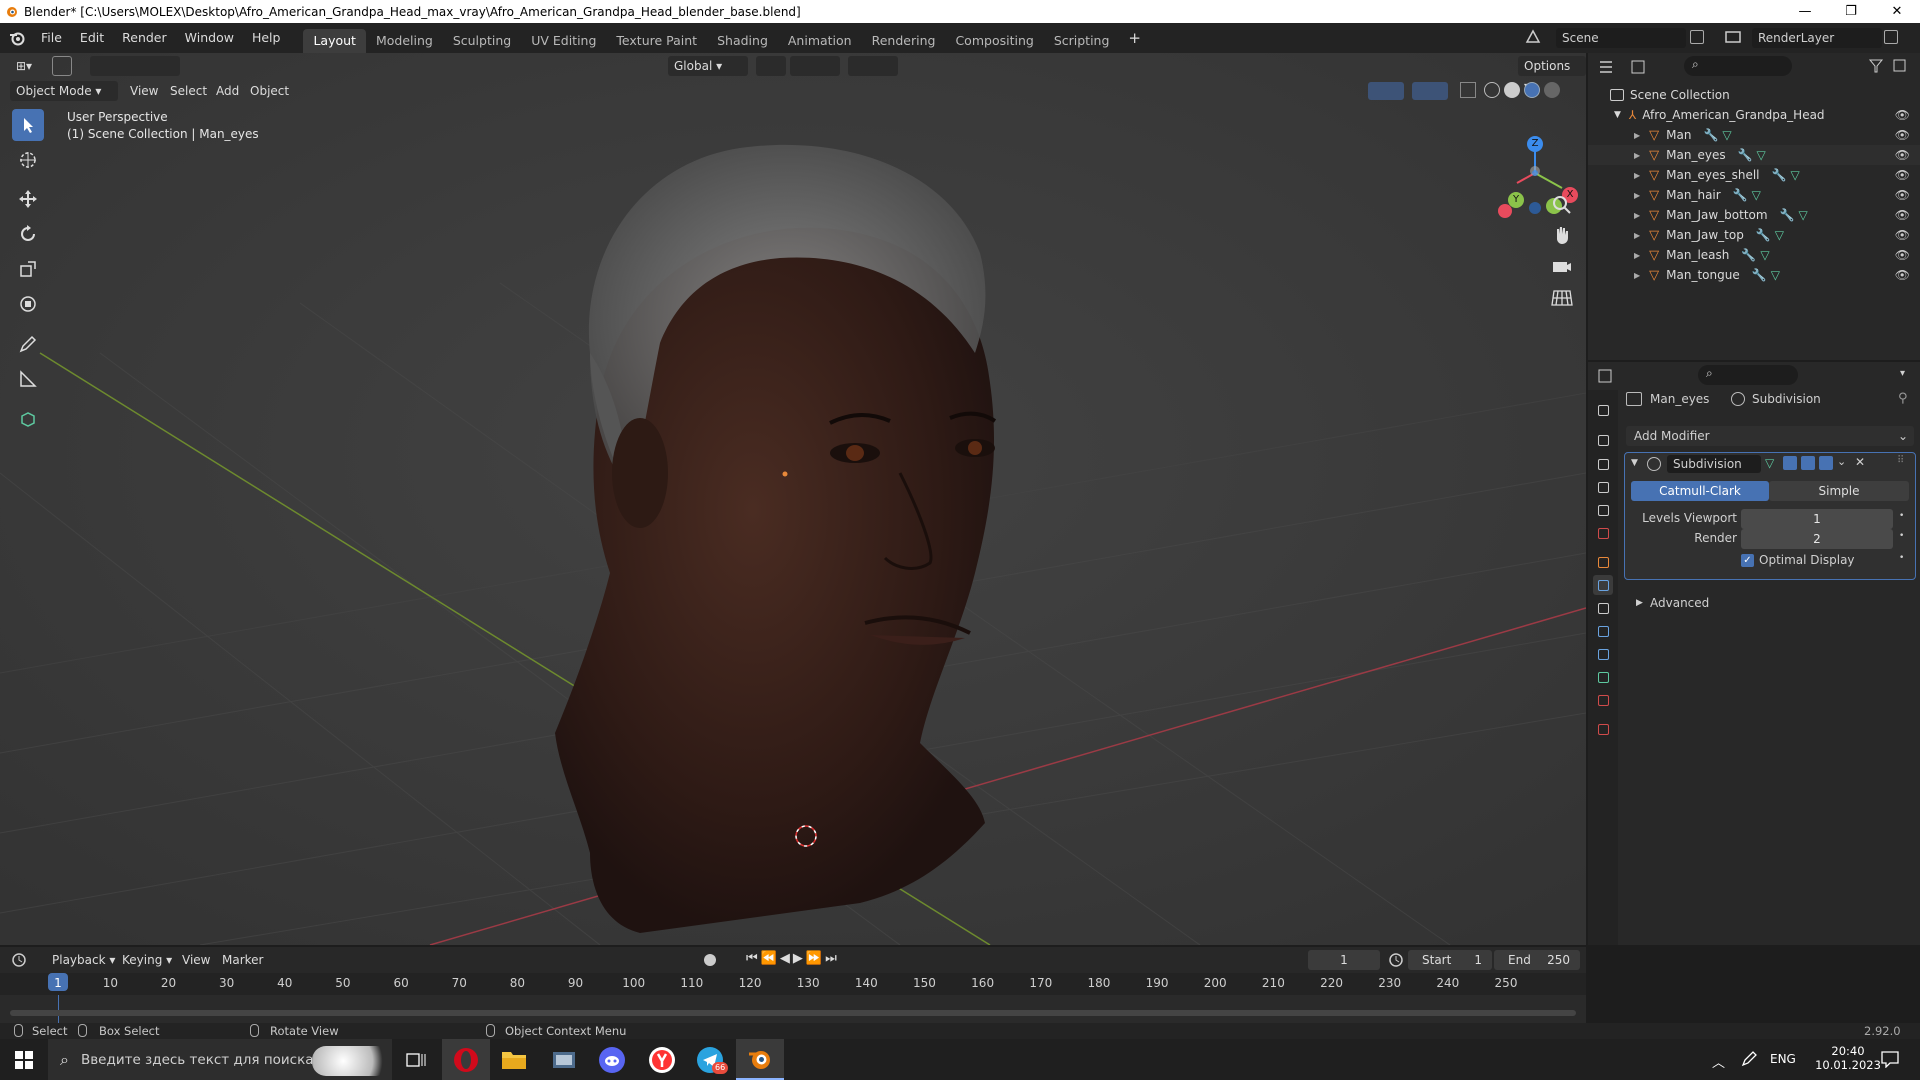 This screenshot has width=1920, height=1080. I want to click on current-frame-field: 1, so click(1344, 960).